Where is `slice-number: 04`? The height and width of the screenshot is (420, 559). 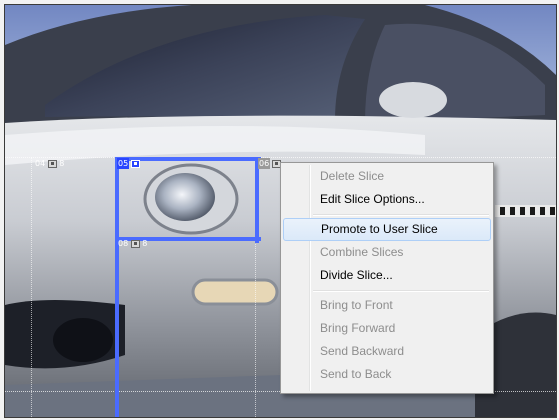 slice-number: 04 is located at coordinates (40, 163).